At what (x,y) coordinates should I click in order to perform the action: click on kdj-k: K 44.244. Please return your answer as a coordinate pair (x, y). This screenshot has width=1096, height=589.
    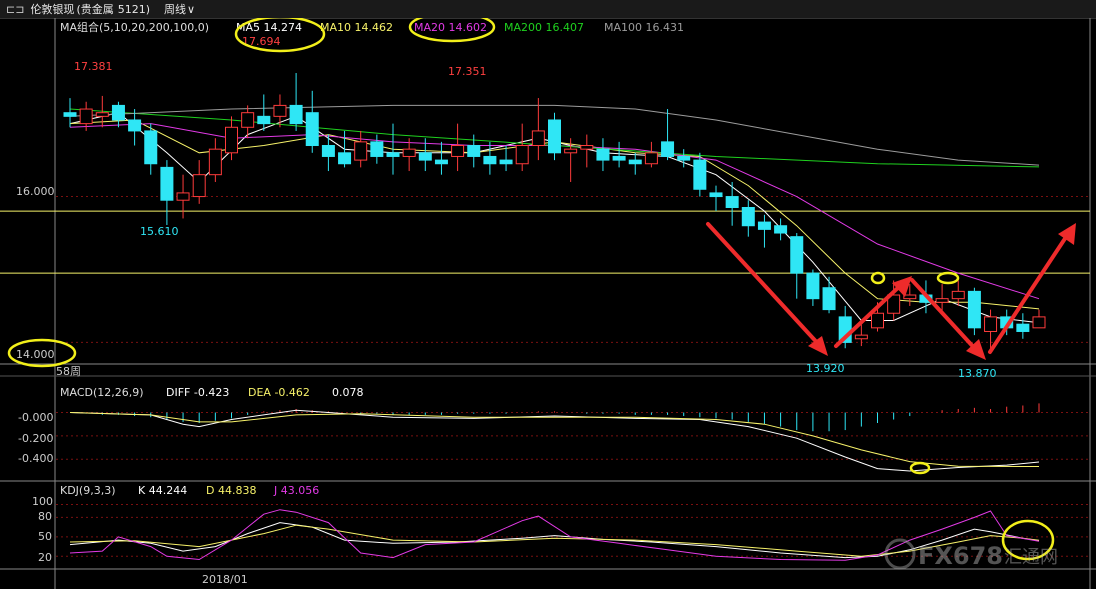
    Looking at the image, I should click on (162, 490).